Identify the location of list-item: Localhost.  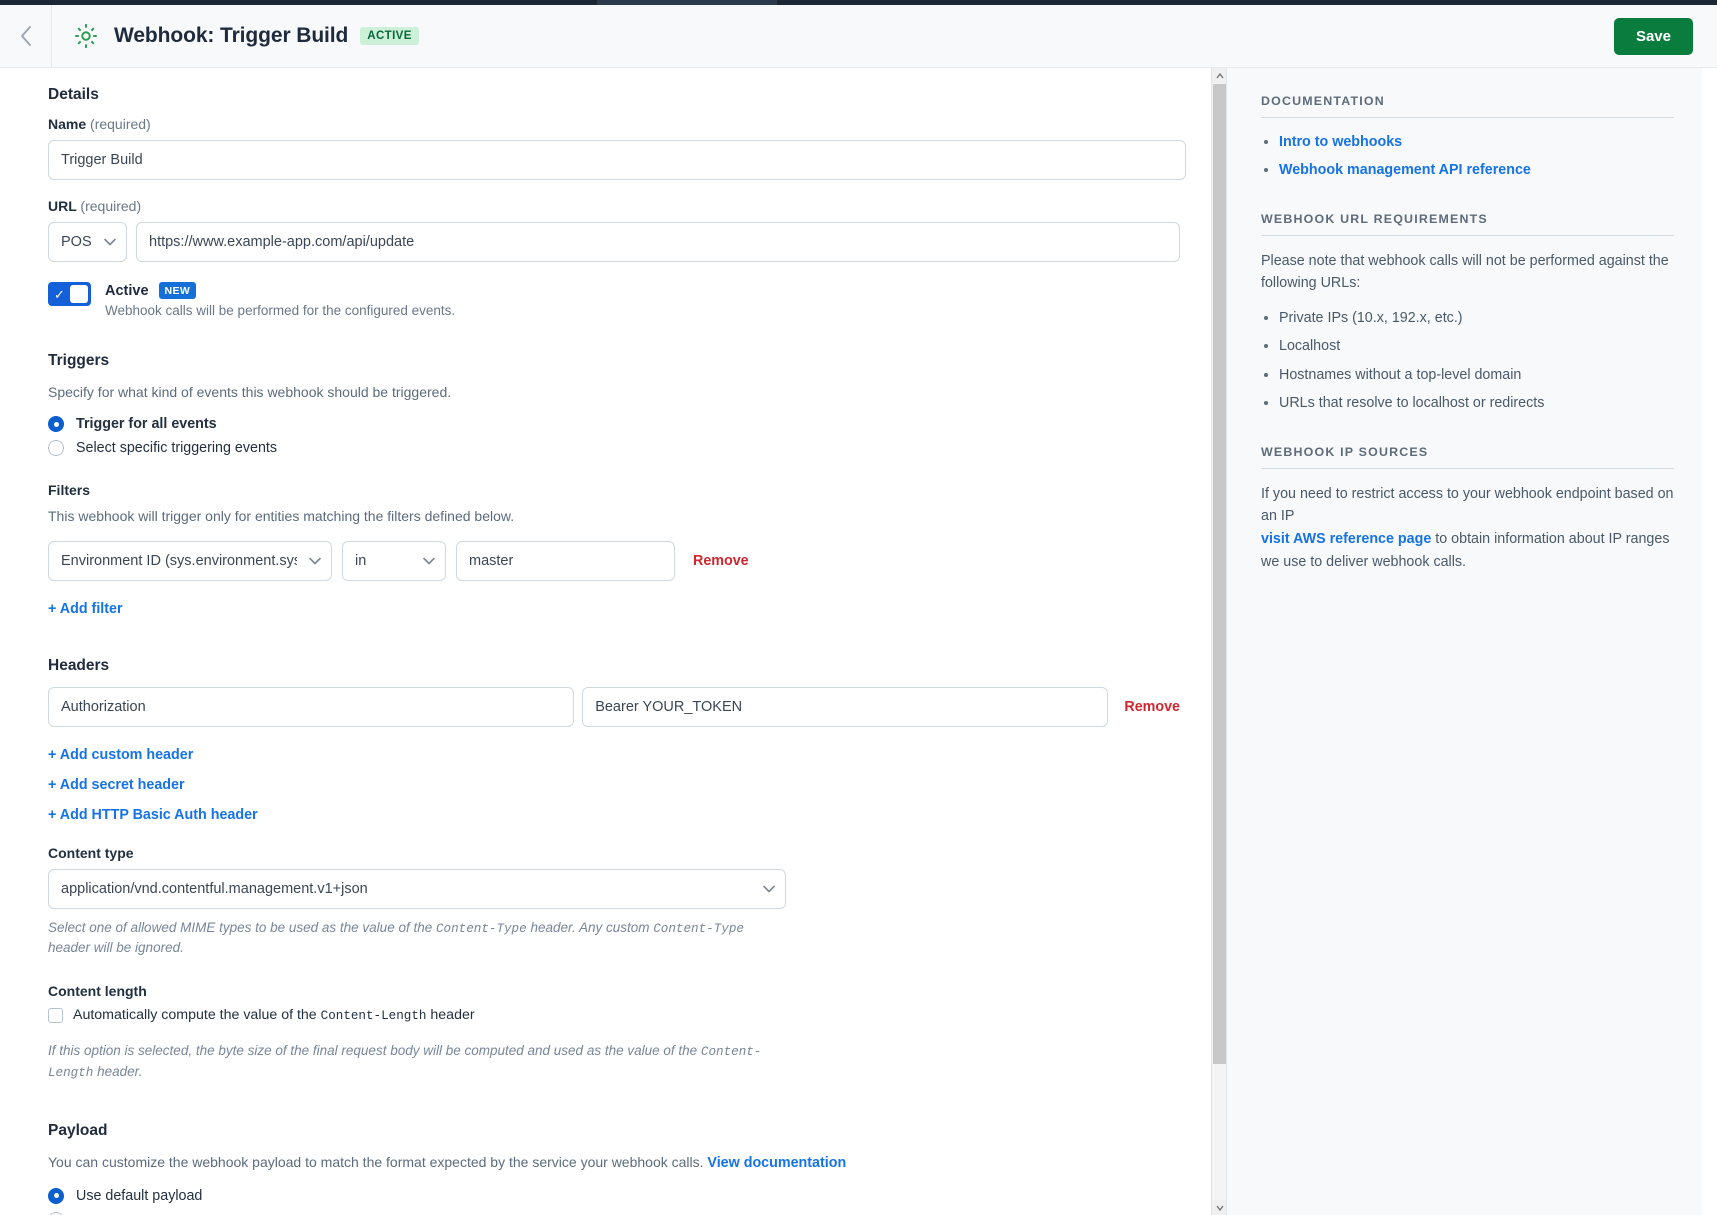
(1476, 346).